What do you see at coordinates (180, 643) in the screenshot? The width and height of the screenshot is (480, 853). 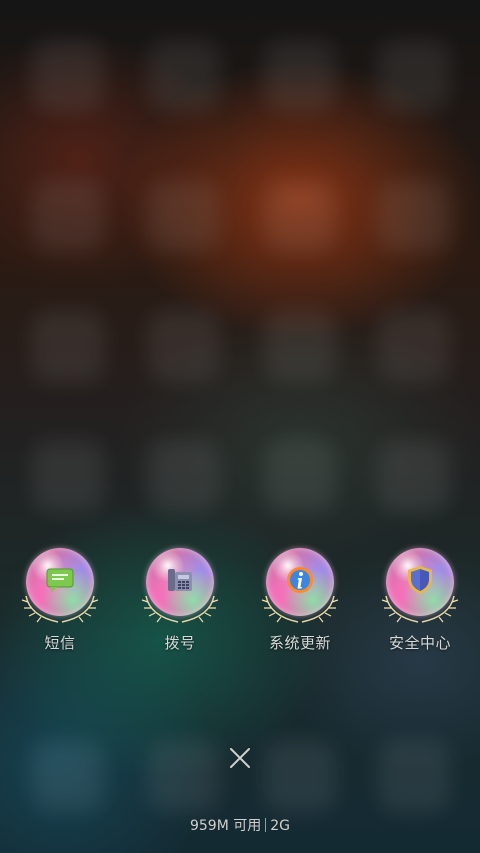 I see `shortcut-label: 拨号` at bounding box center [180, 643].